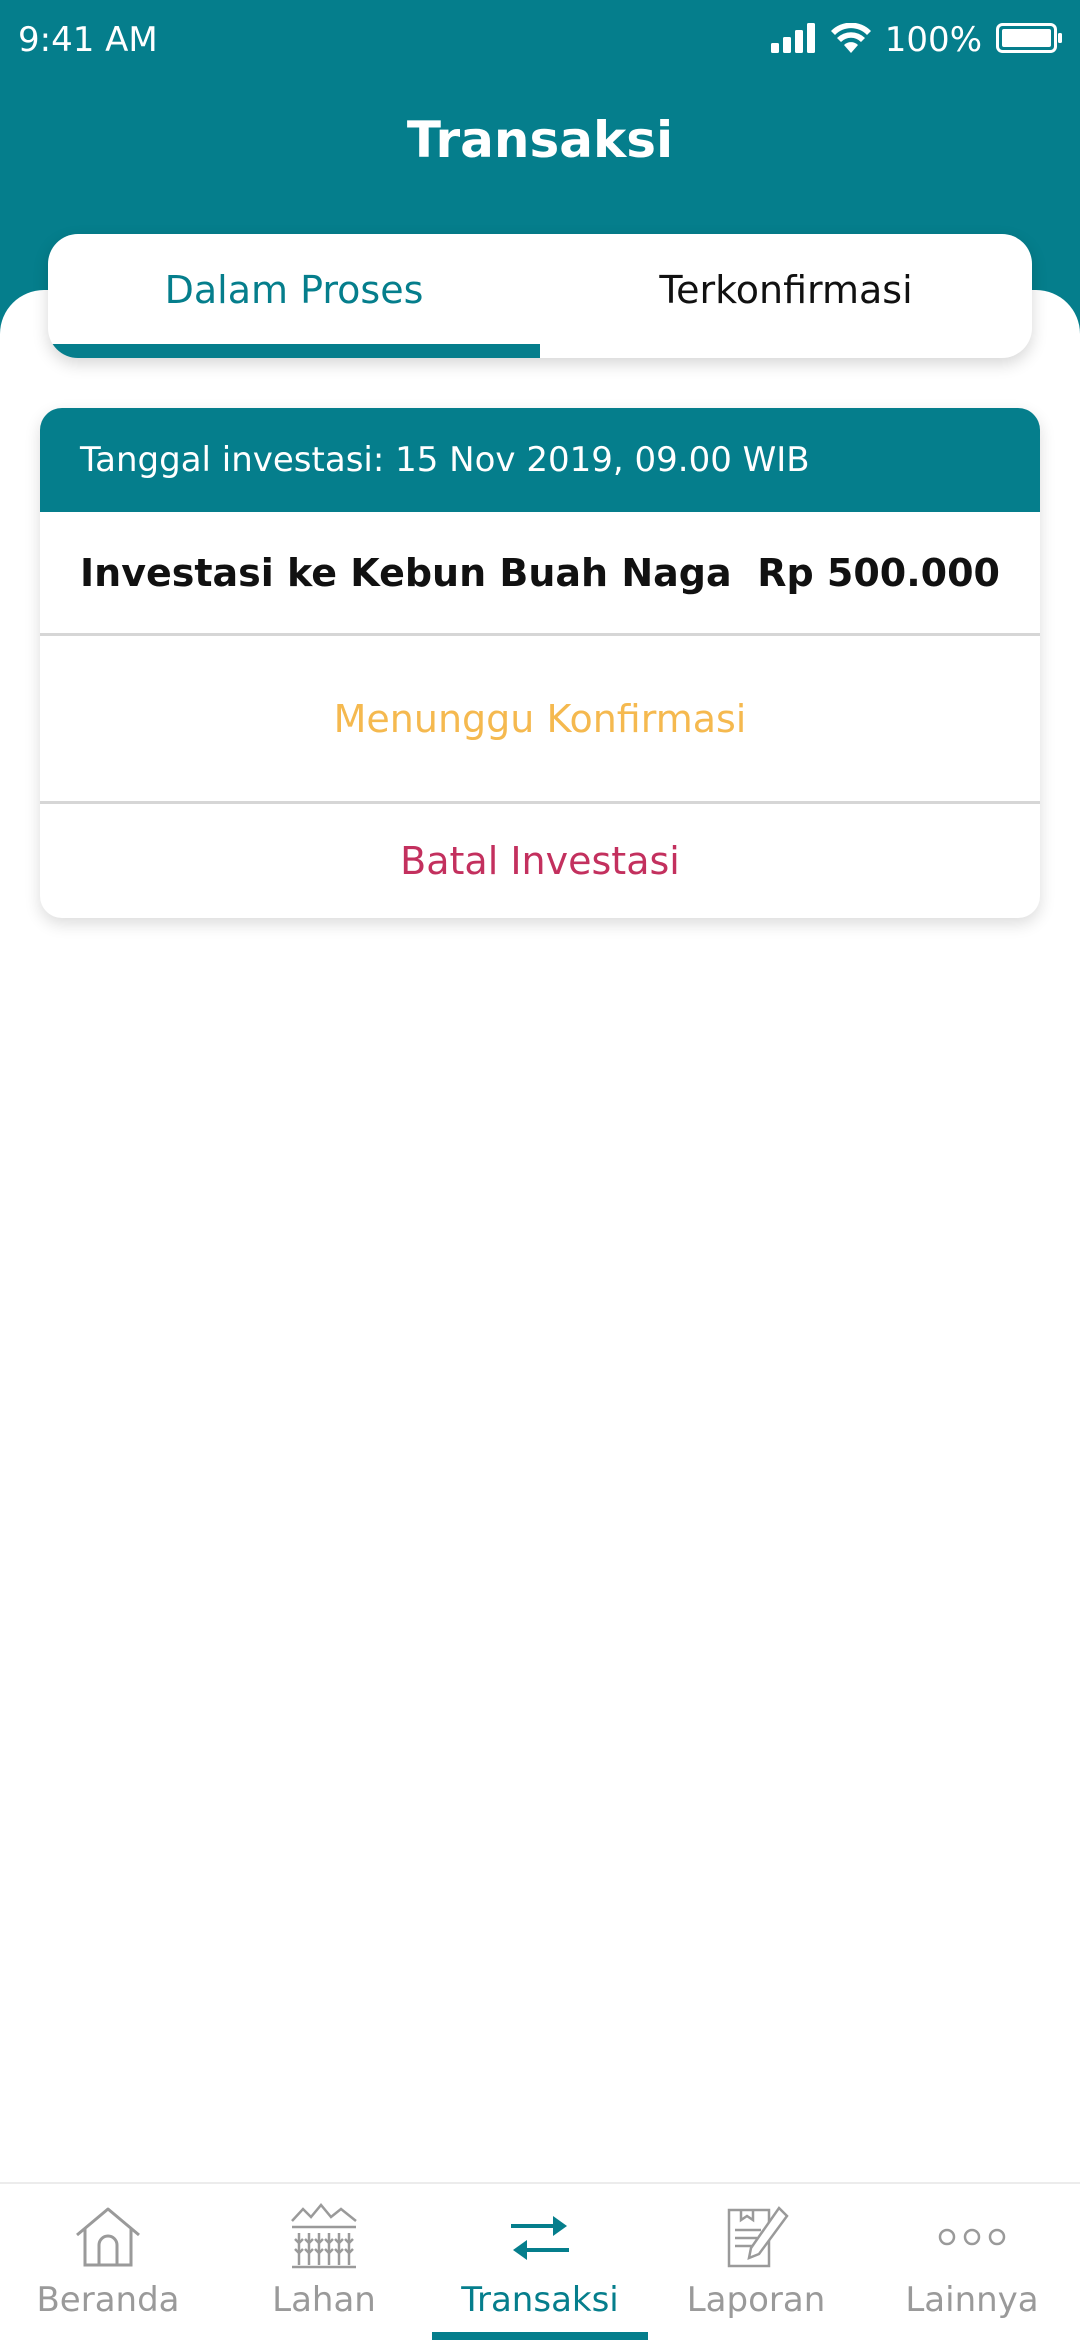  What do you see at coordinates (756, 2237) in the screenshot?
I see `report-pencil-icon` at bounding box center [756, 2237].